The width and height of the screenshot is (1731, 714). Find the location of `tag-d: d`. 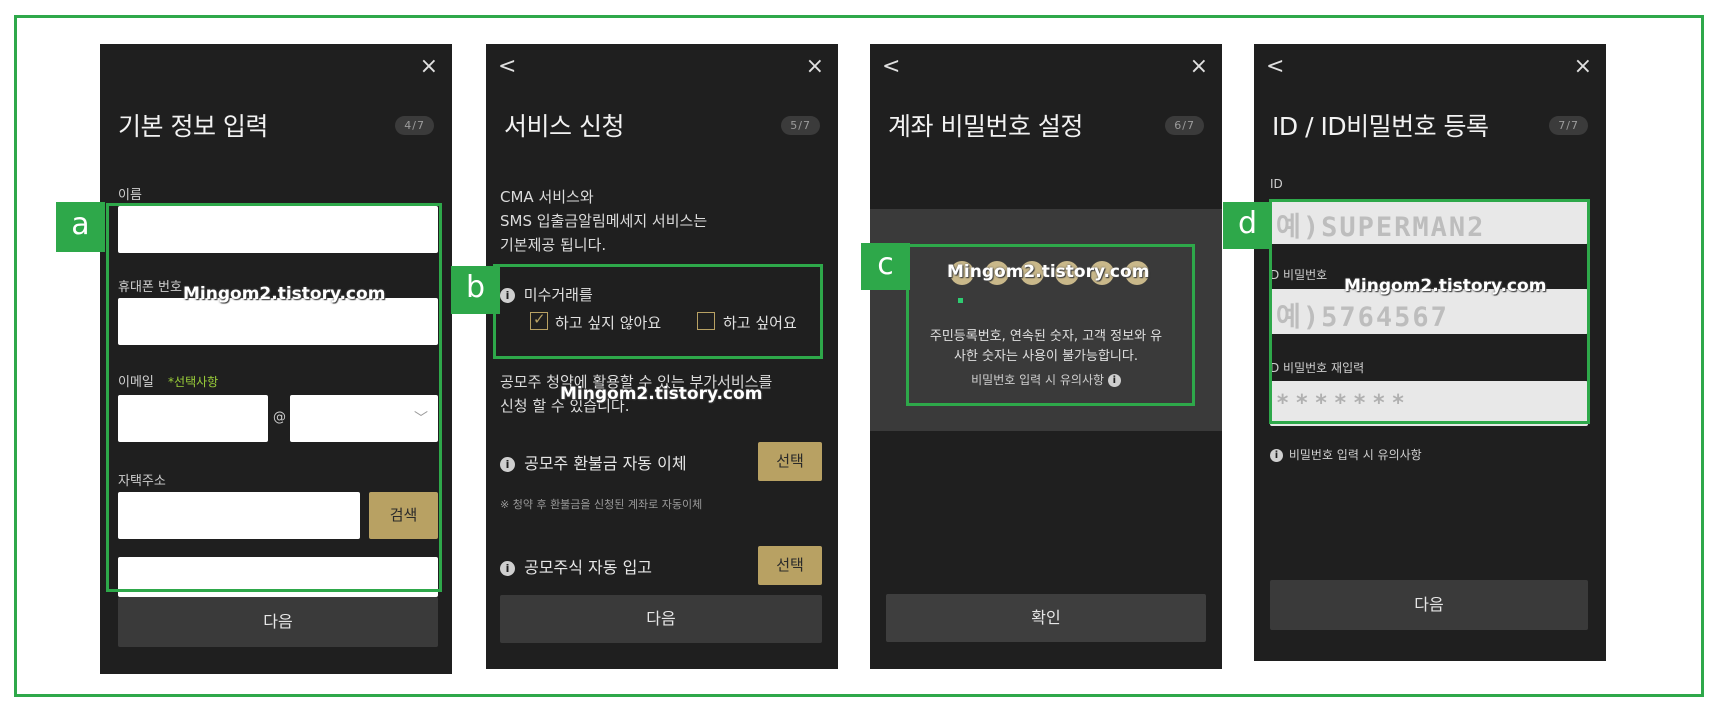

tag-d: d is located at coordinates (1247, 225).